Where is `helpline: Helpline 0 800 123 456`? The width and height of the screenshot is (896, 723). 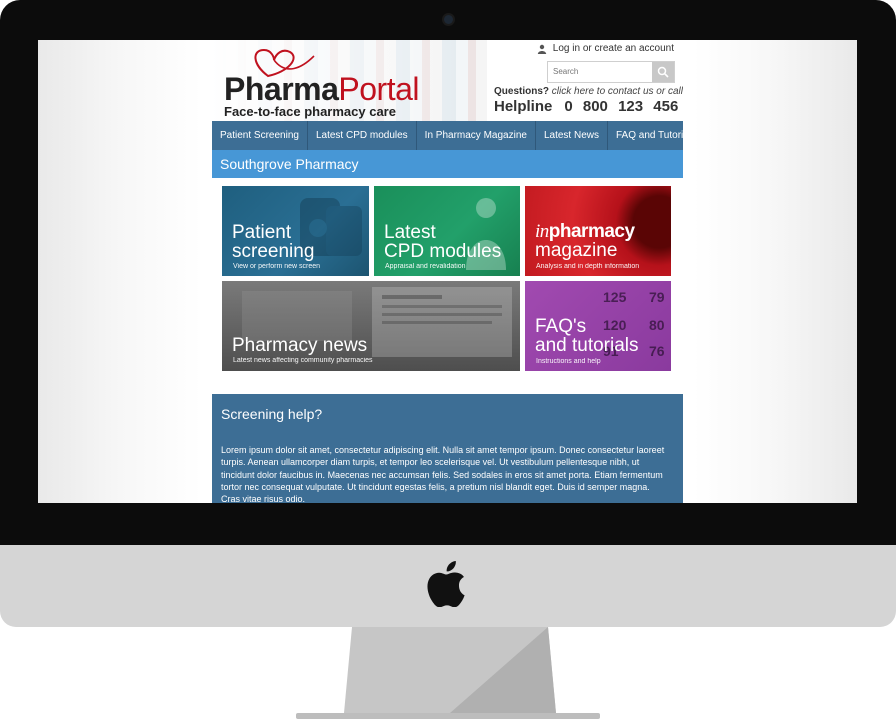
helpline: Helpline 0 800 123 456 is located at coordinates (586, 106).